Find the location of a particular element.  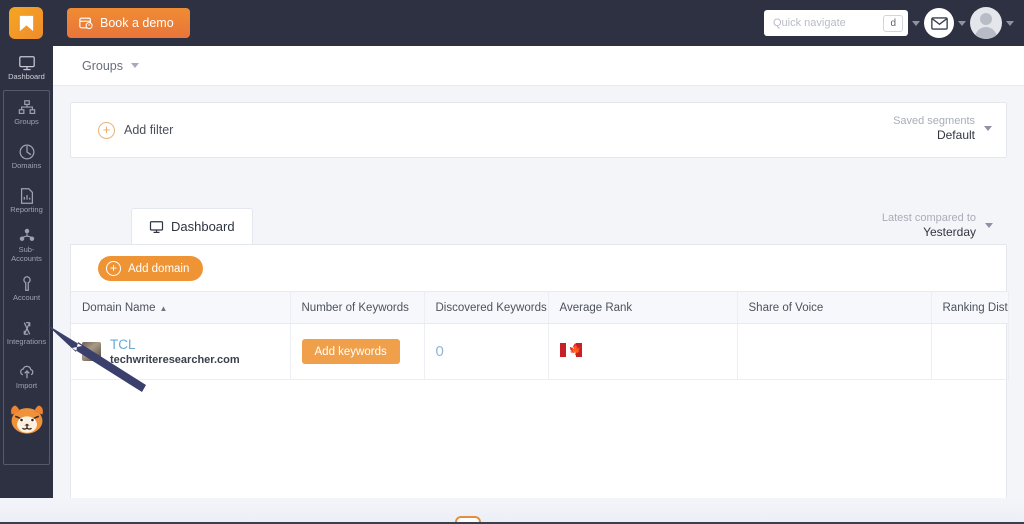

envelope-icon is located at coordinates (939, 23).